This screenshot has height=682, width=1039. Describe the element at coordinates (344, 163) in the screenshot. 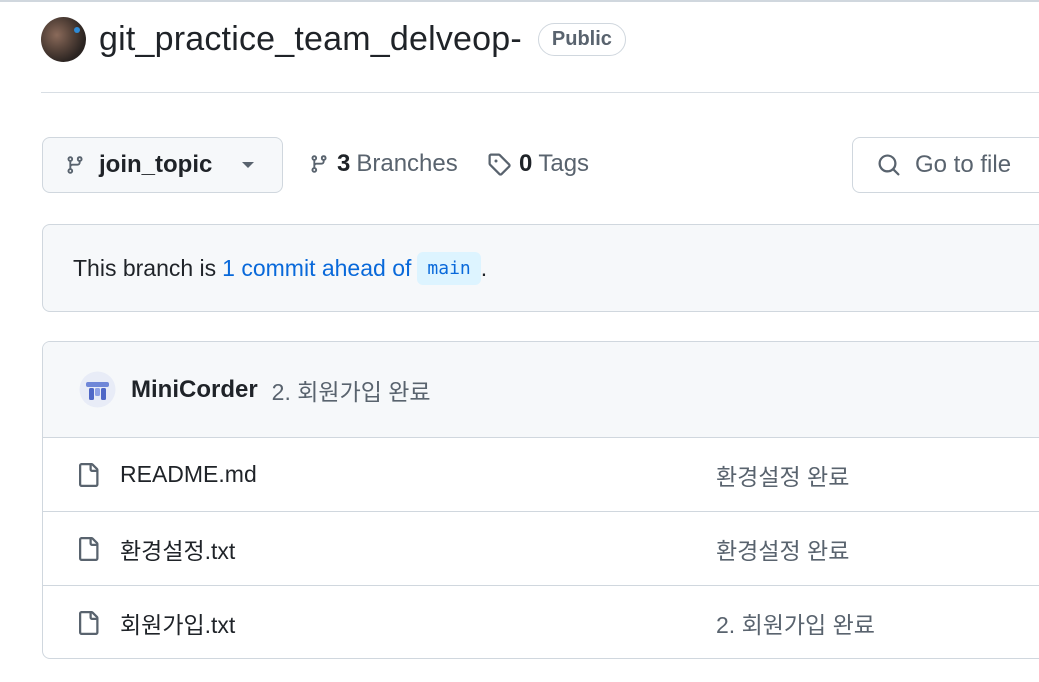

I see `branches-count: 3` at that location.